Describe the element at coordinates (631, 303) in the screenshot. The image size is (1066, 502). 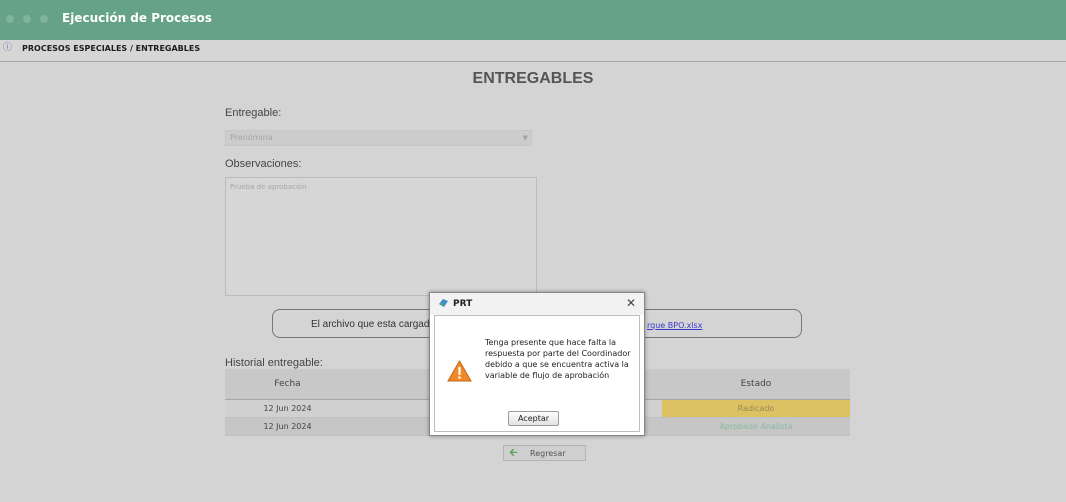
I see `close-icon: ✕` at that location.